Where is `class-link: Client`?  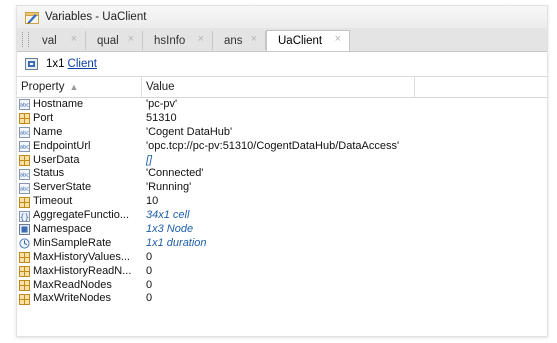
class-link: Client is located at coordinates (82, 64).